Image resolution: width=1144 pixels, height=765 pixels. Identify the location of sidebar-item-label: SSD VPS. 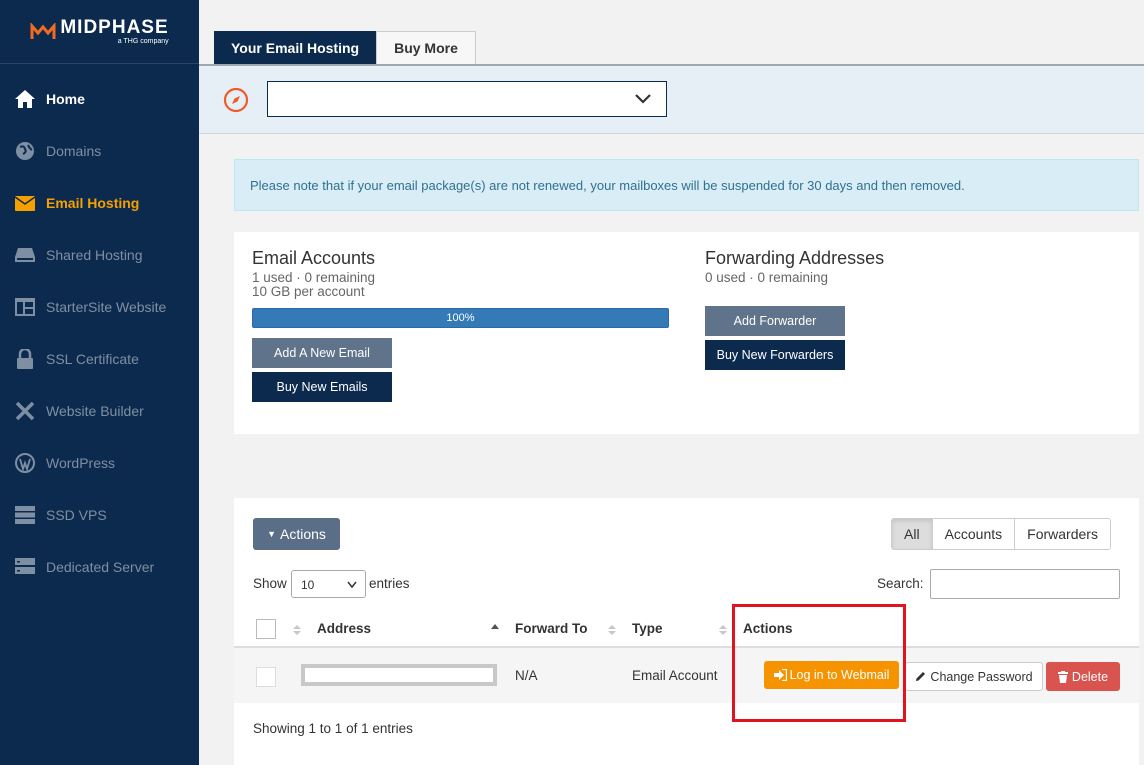
(76, 515).